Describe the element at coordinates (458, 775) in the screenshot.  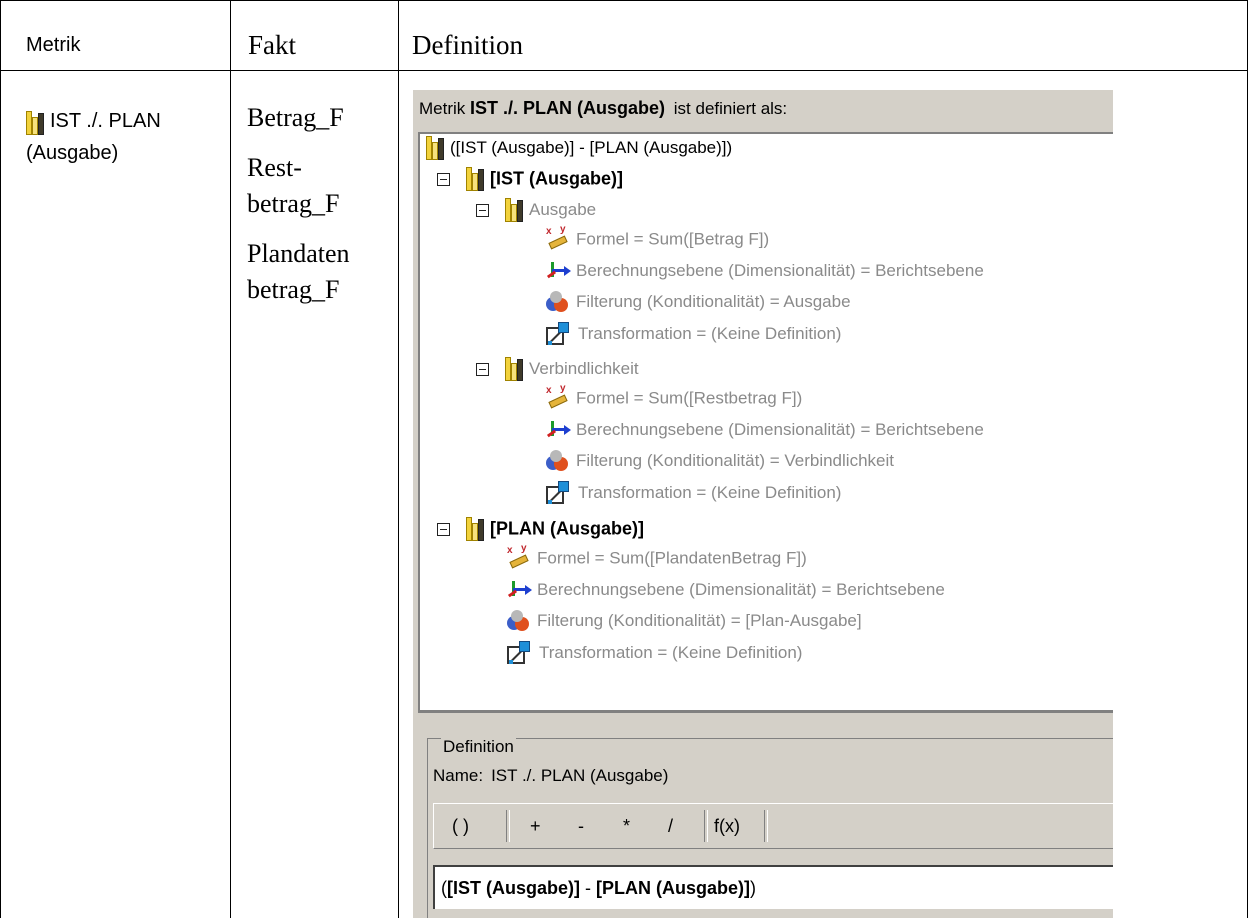
I see `name-label: Name:` at that location.